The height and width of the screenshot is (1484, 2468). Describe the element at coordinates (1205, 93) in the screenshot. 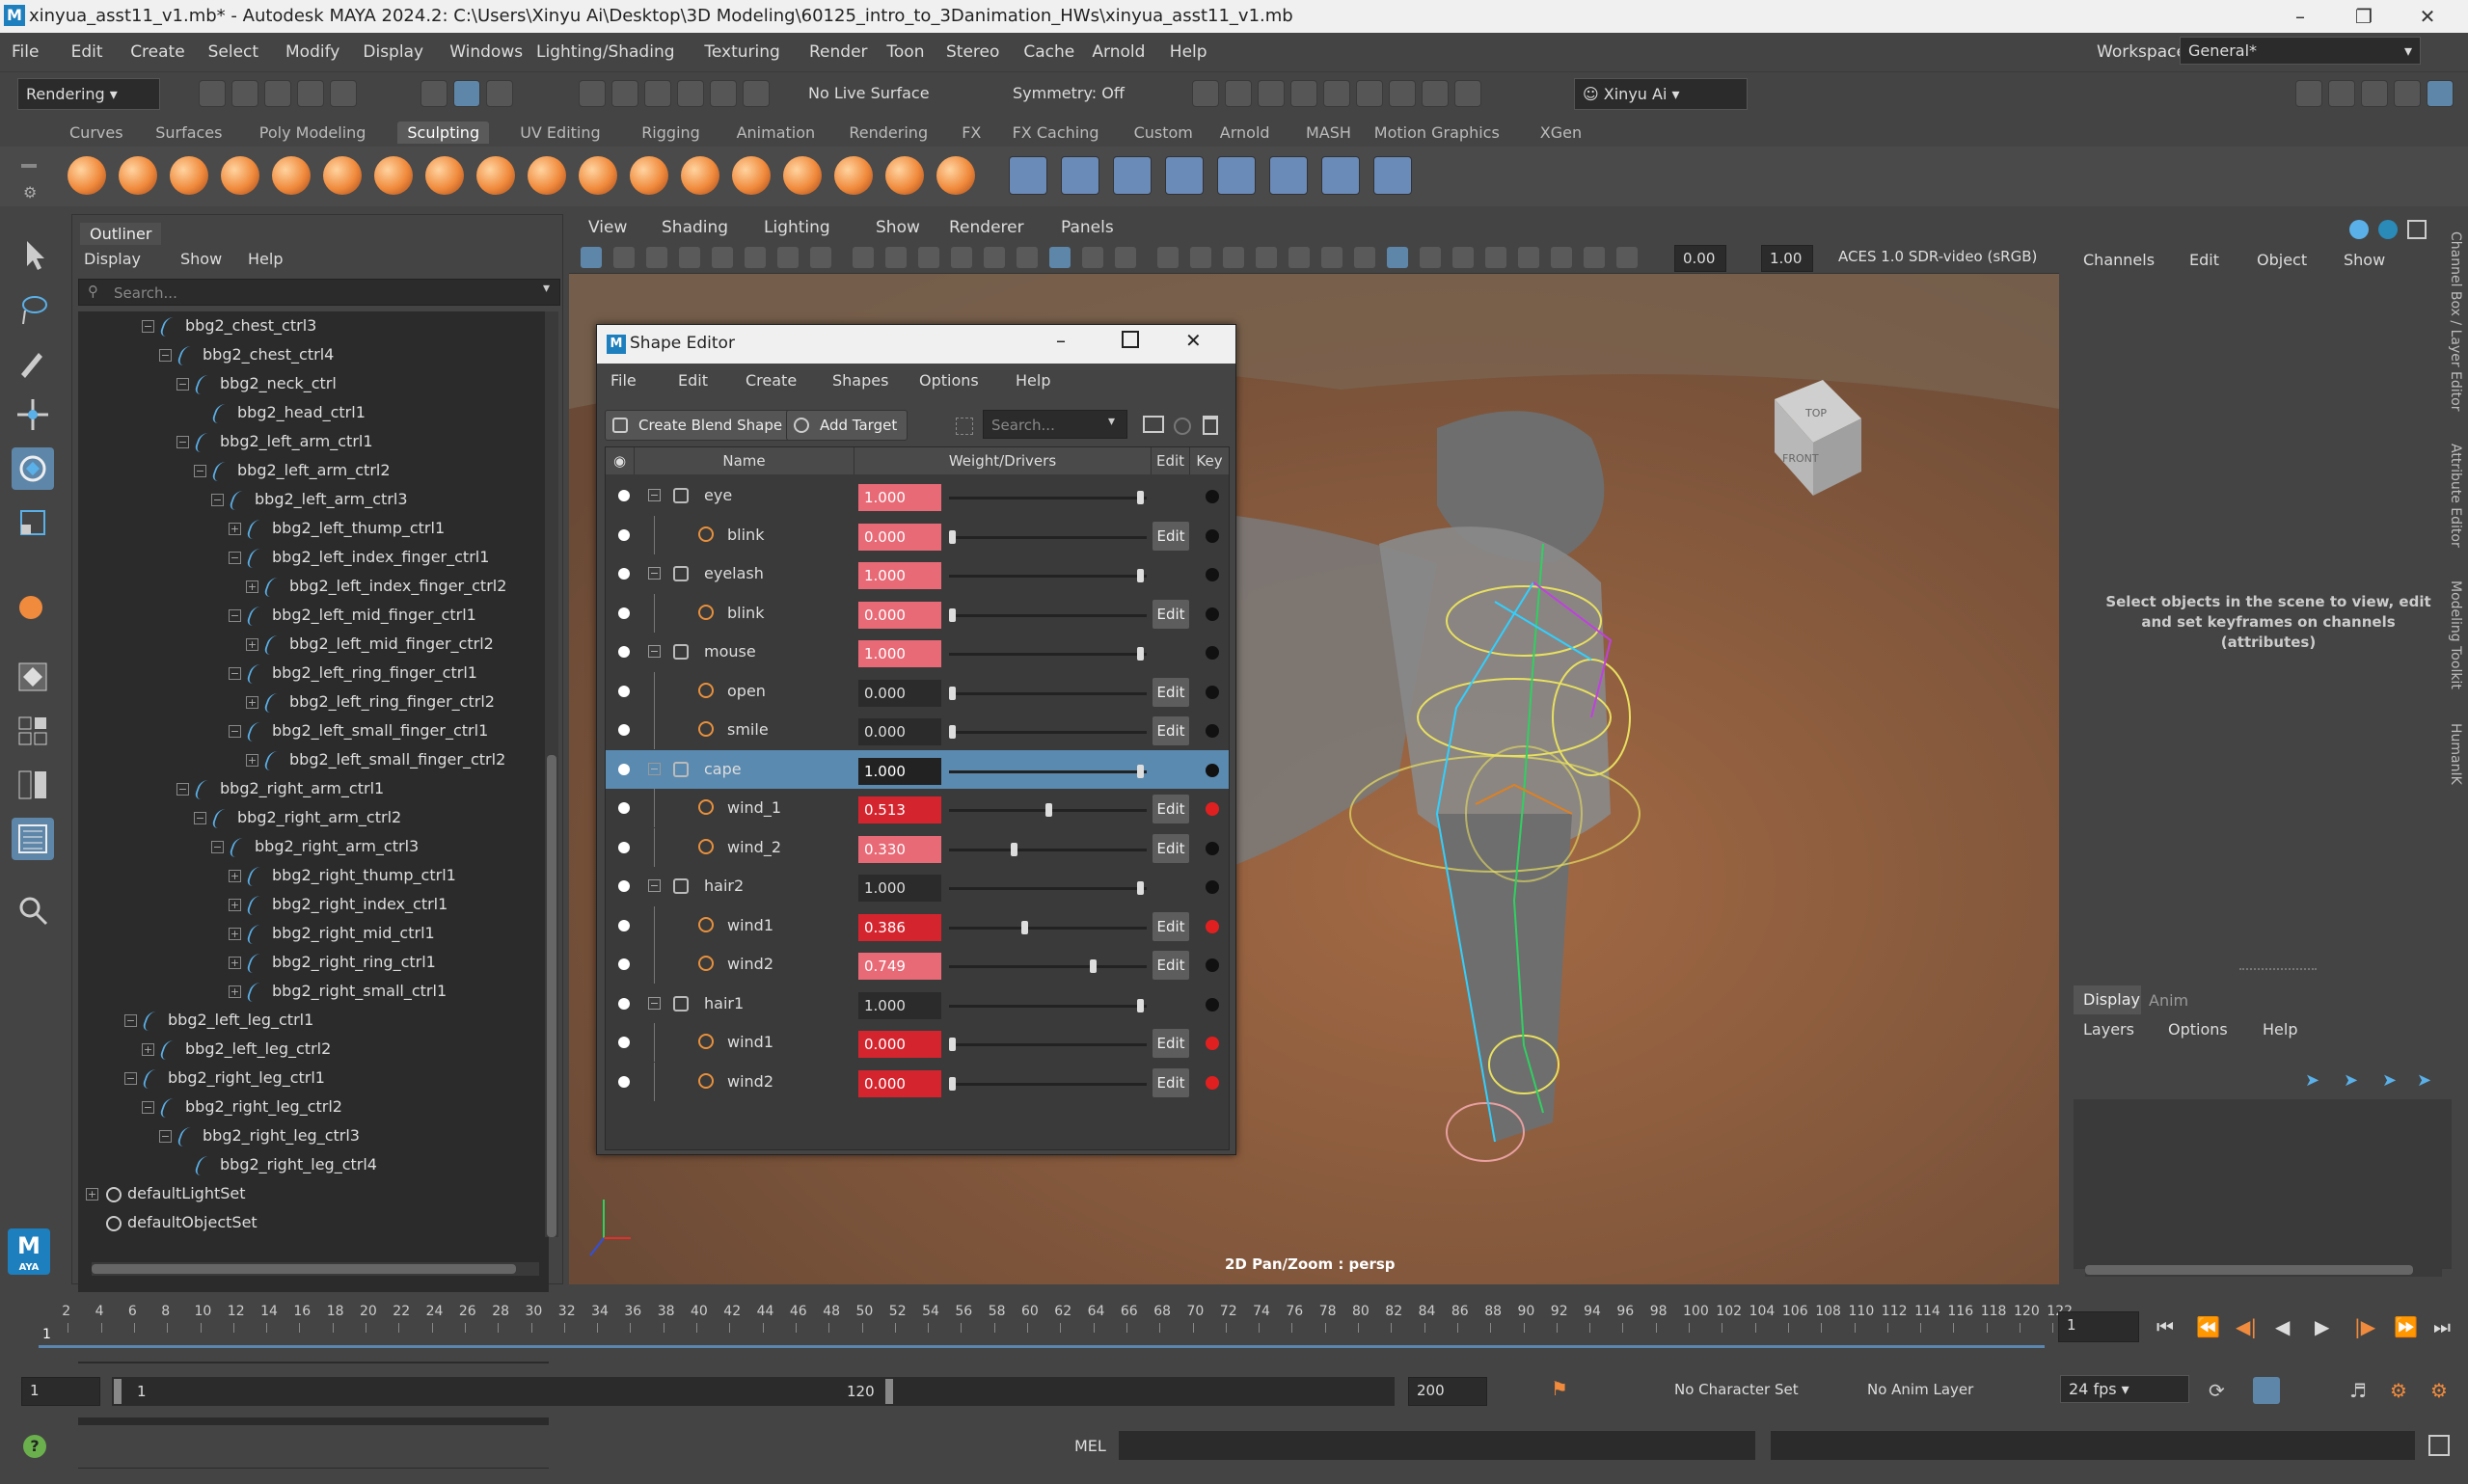

I see `render-frame-icon` at that location.